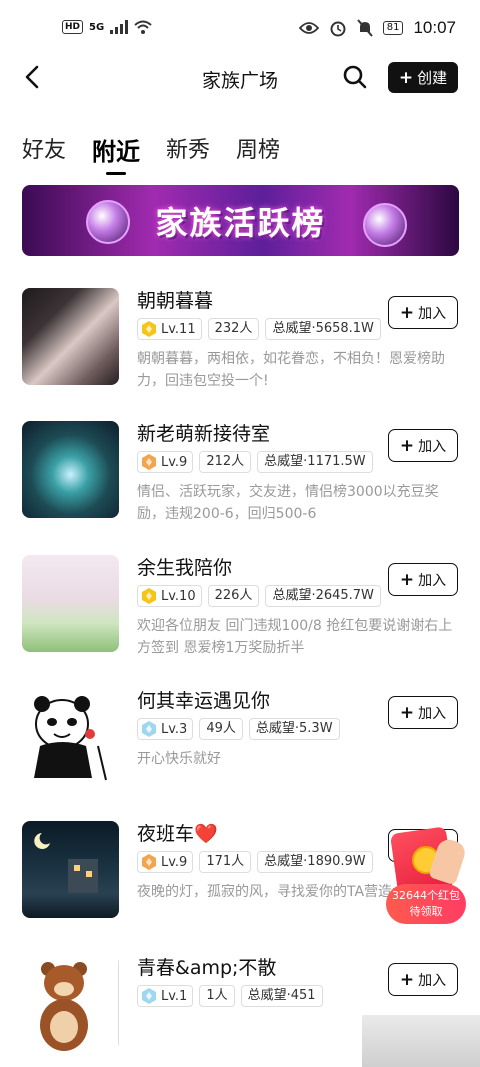 Image resolution: width=480 pixels, height=1067 pixels. Describe the element at coordinates (308, 28) in the screenshot. I see `eye-icon` at that location.